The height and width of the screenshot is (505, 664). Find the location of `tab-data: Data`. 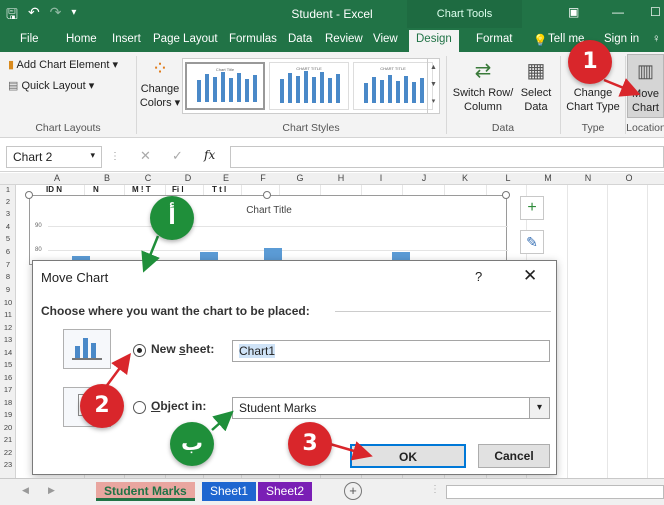

tab-data: Data is located at coordinates (300, 39).